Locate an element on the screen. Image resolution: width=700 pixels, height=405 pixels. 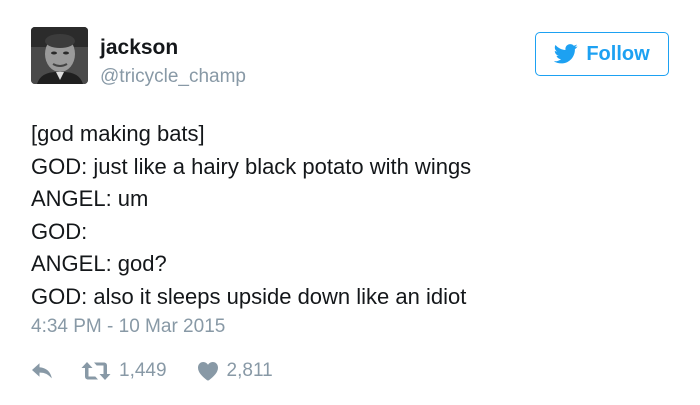
avatar-image is located at coordinates (59, 55).